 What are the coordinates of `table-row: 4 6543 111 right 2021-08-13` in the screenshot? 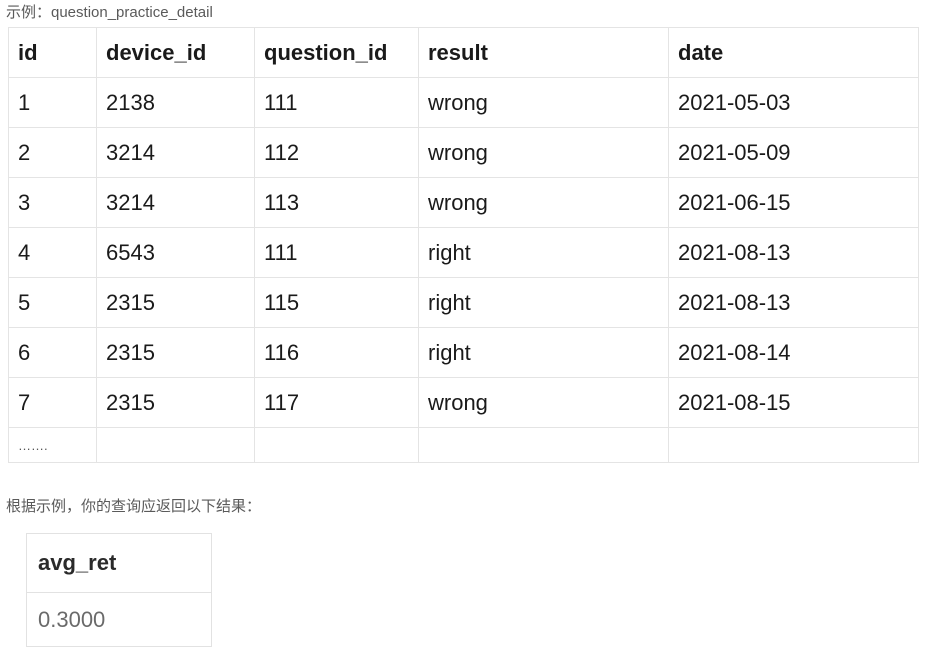 It's located at (463, 252).